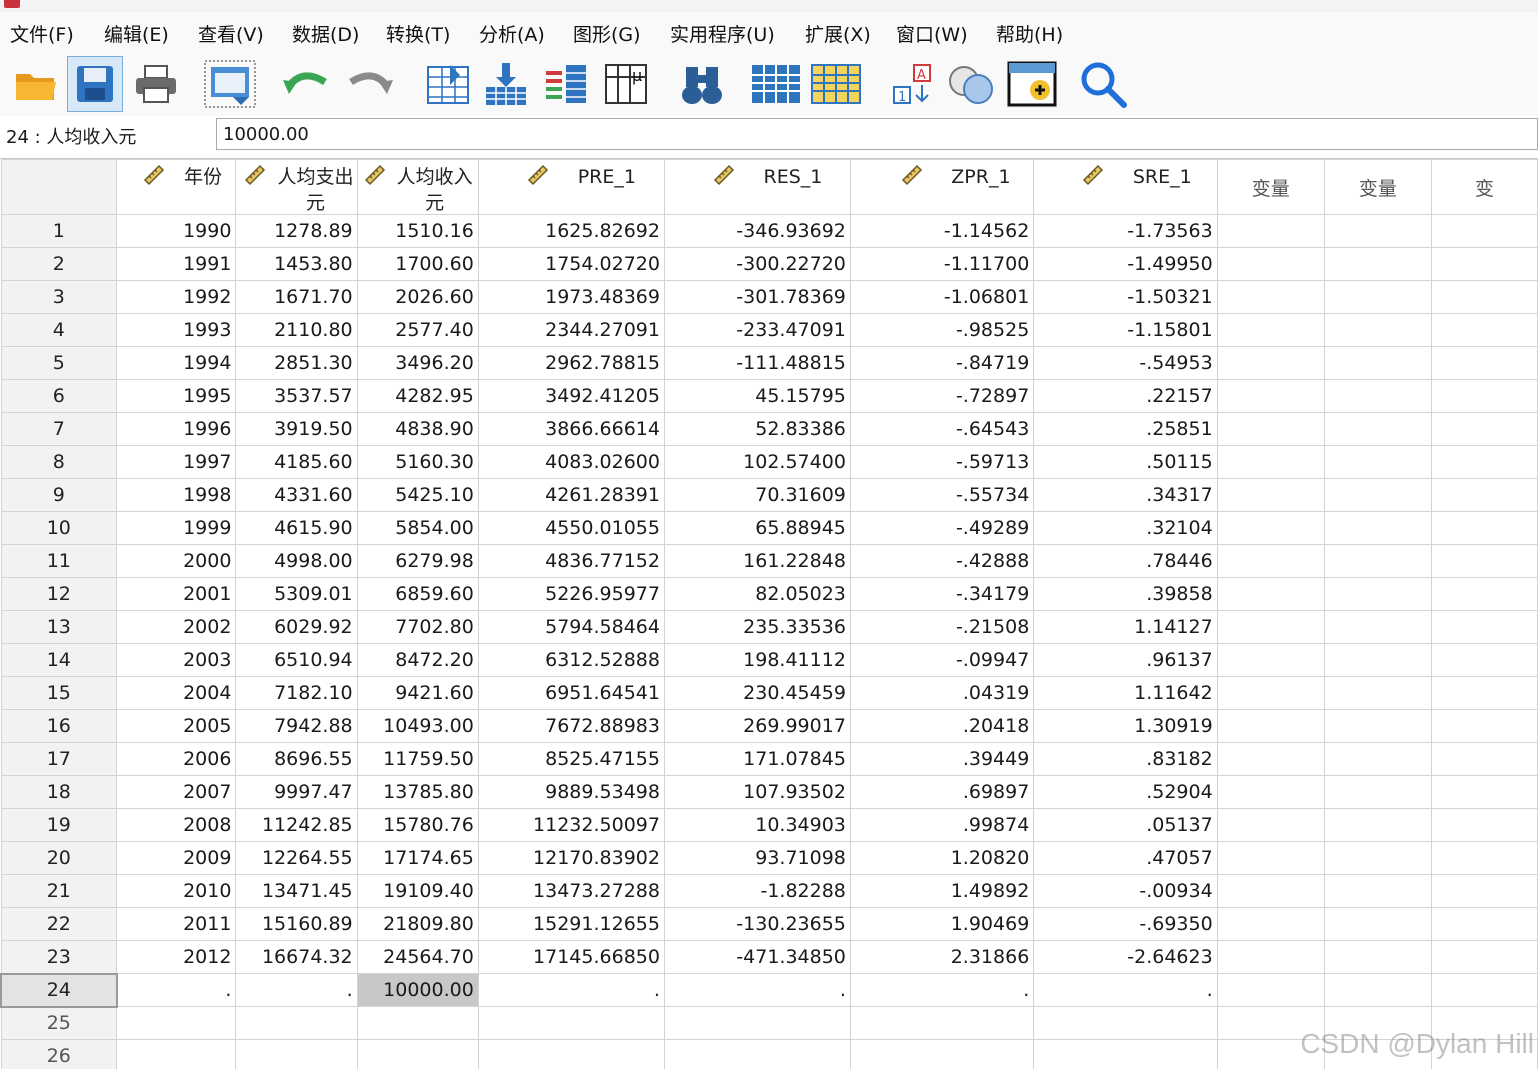 This screenshot has width=1538, height=1069. Describe the element at coordinates (757, 924) in the screenshot. I see `data-cell: -130.23655` at that location.